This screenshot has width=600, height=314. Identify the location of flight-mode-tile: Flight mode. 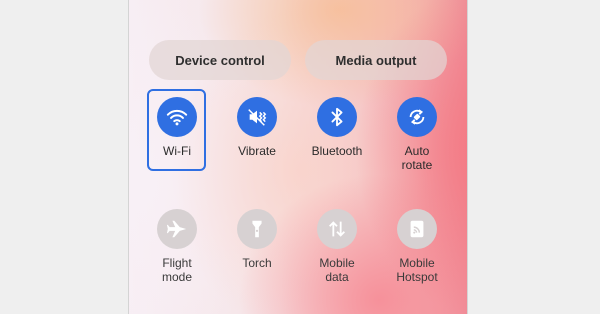
(177, 261).